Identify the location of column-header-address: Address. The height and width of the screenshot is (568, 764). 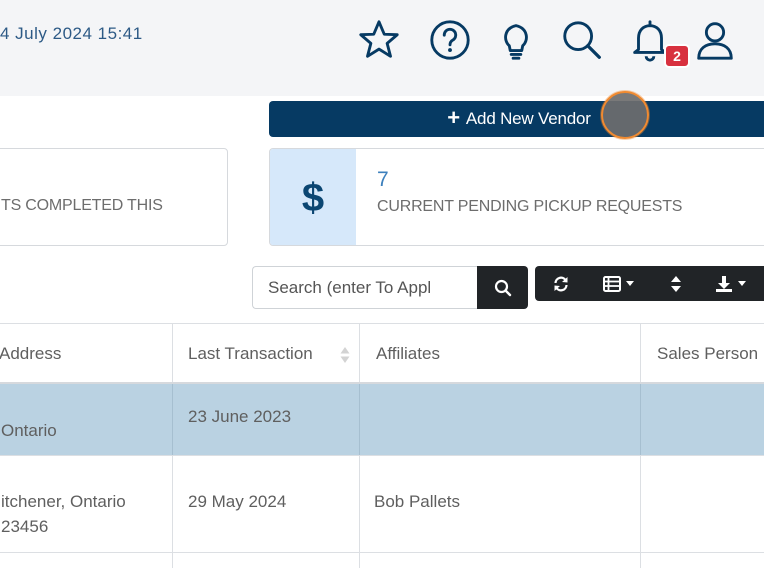
(86, 353).